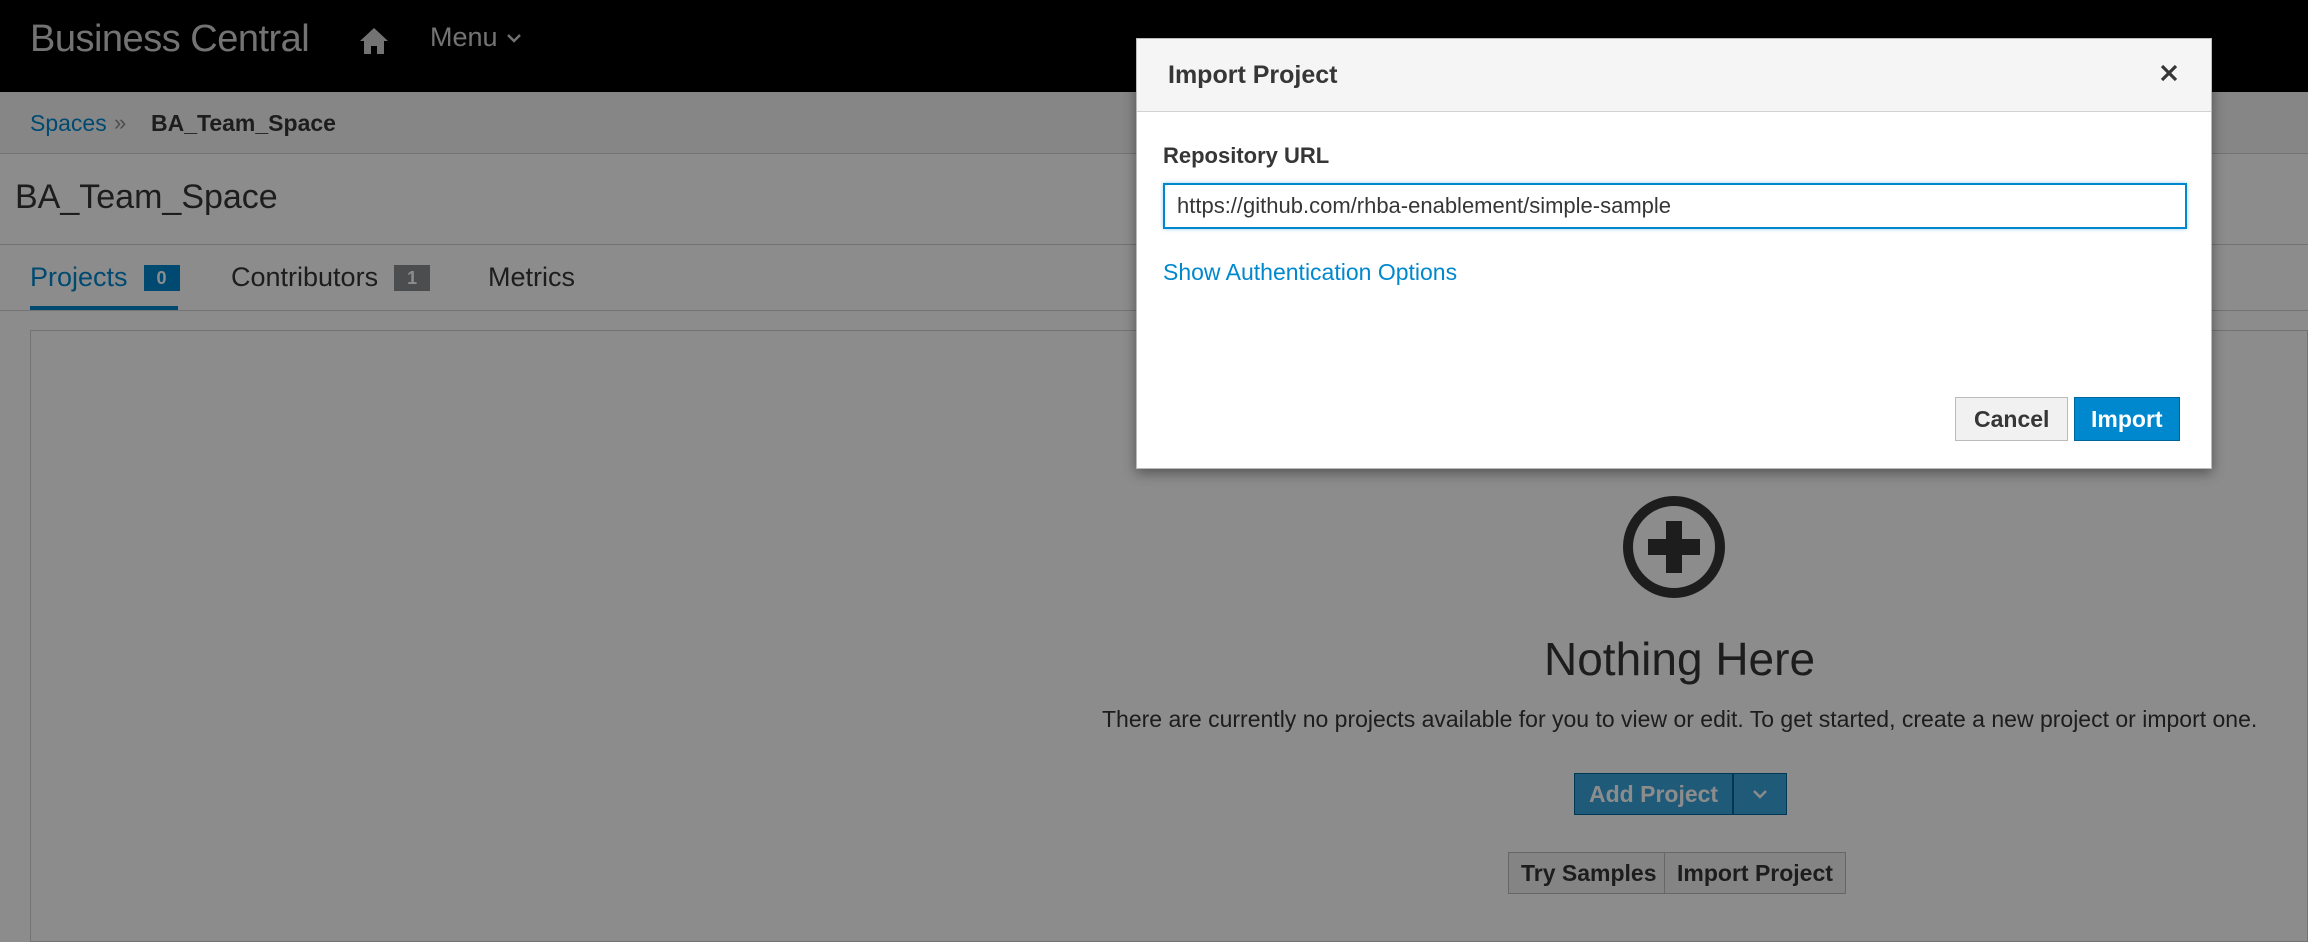 This screenshot has width=2308, height=942. Describe the element at coordinates (1310, 272) in the screenshot. I see `show-authentication-options-link: Show Authentication Options` at that location.